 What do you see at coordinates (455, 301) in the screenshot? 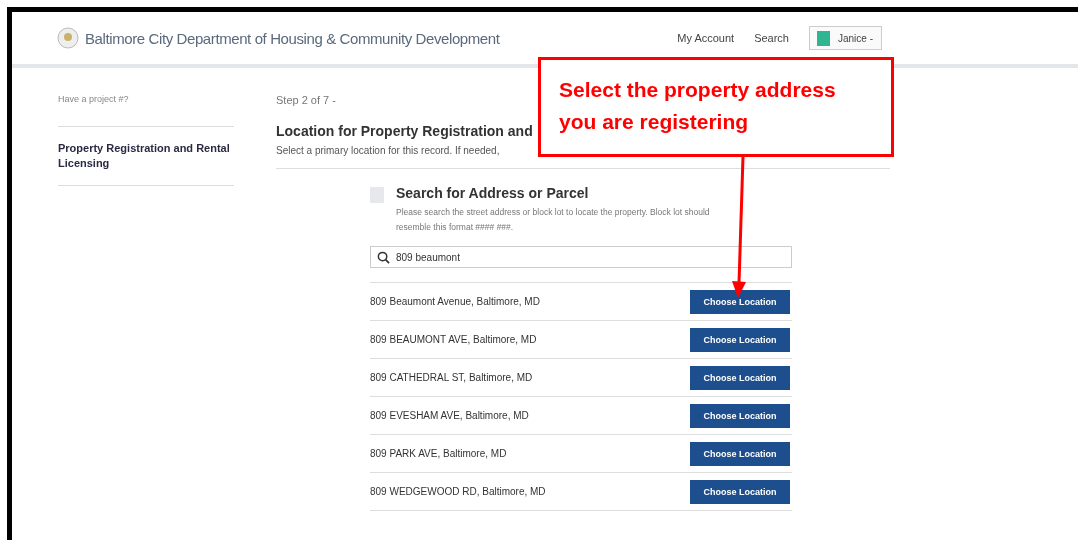
I see `address-text: 809 Beaumont Avenue, Baltimore, MD` at bounding box center [455, 301].